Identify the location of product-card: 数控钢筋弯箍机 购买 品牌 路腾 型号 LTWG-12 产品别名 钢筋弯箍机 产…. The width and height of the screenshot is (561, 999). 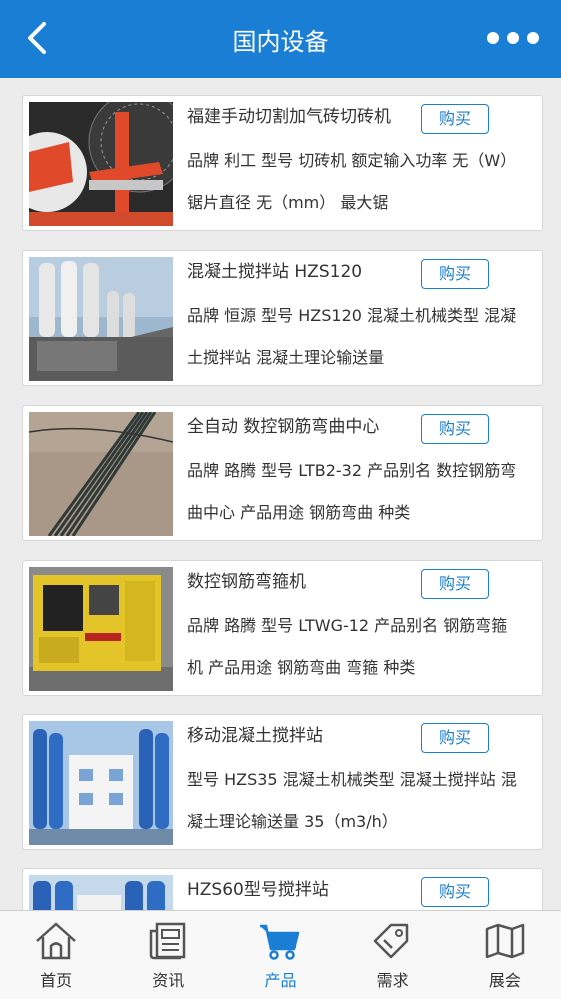
(282, 628).